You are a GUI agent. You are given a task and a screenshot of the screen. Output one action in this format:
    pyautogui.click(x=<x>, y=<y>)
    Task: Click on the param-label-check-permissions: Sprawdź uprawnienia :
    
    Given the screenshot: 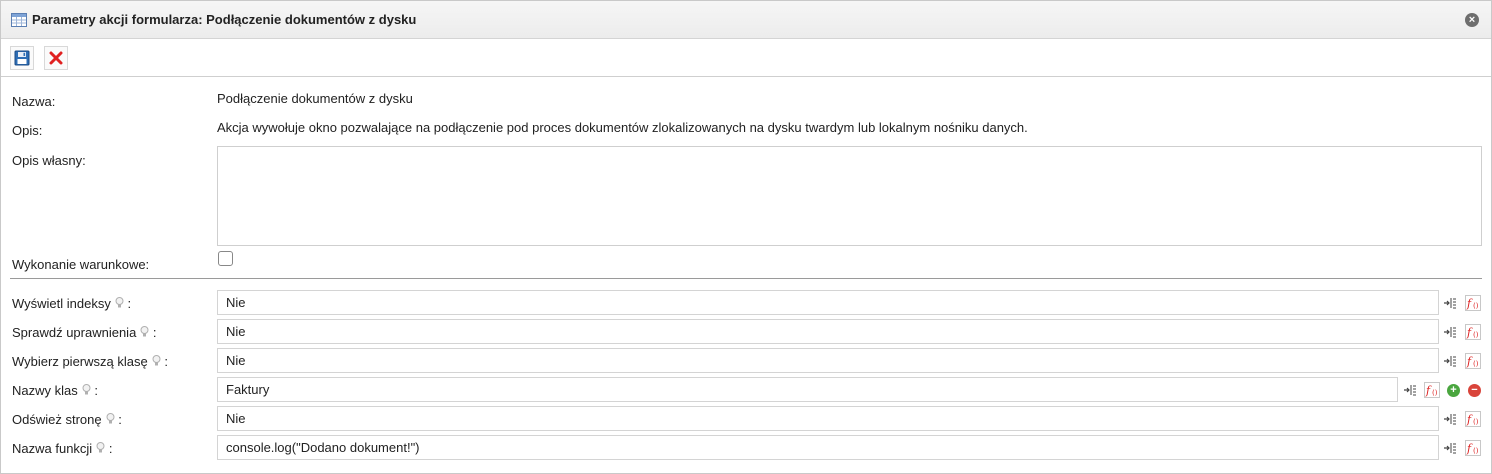 What is the action you would take?
    pyautogui.click(x=84, y=332)
    